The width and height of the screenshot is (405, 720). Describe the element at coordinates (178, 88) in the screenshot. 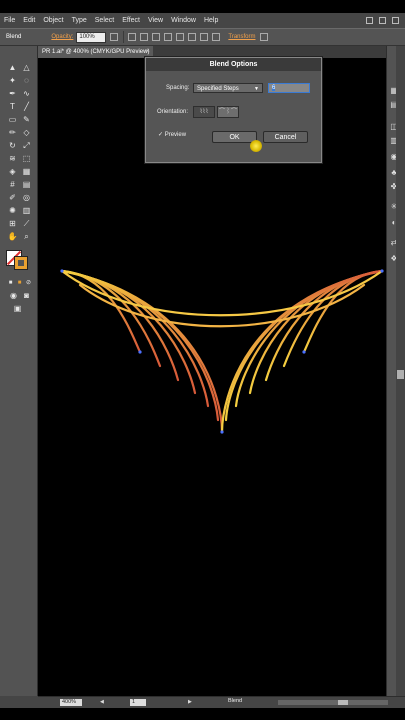

I see `spacing-label: Spacing:` at that location.